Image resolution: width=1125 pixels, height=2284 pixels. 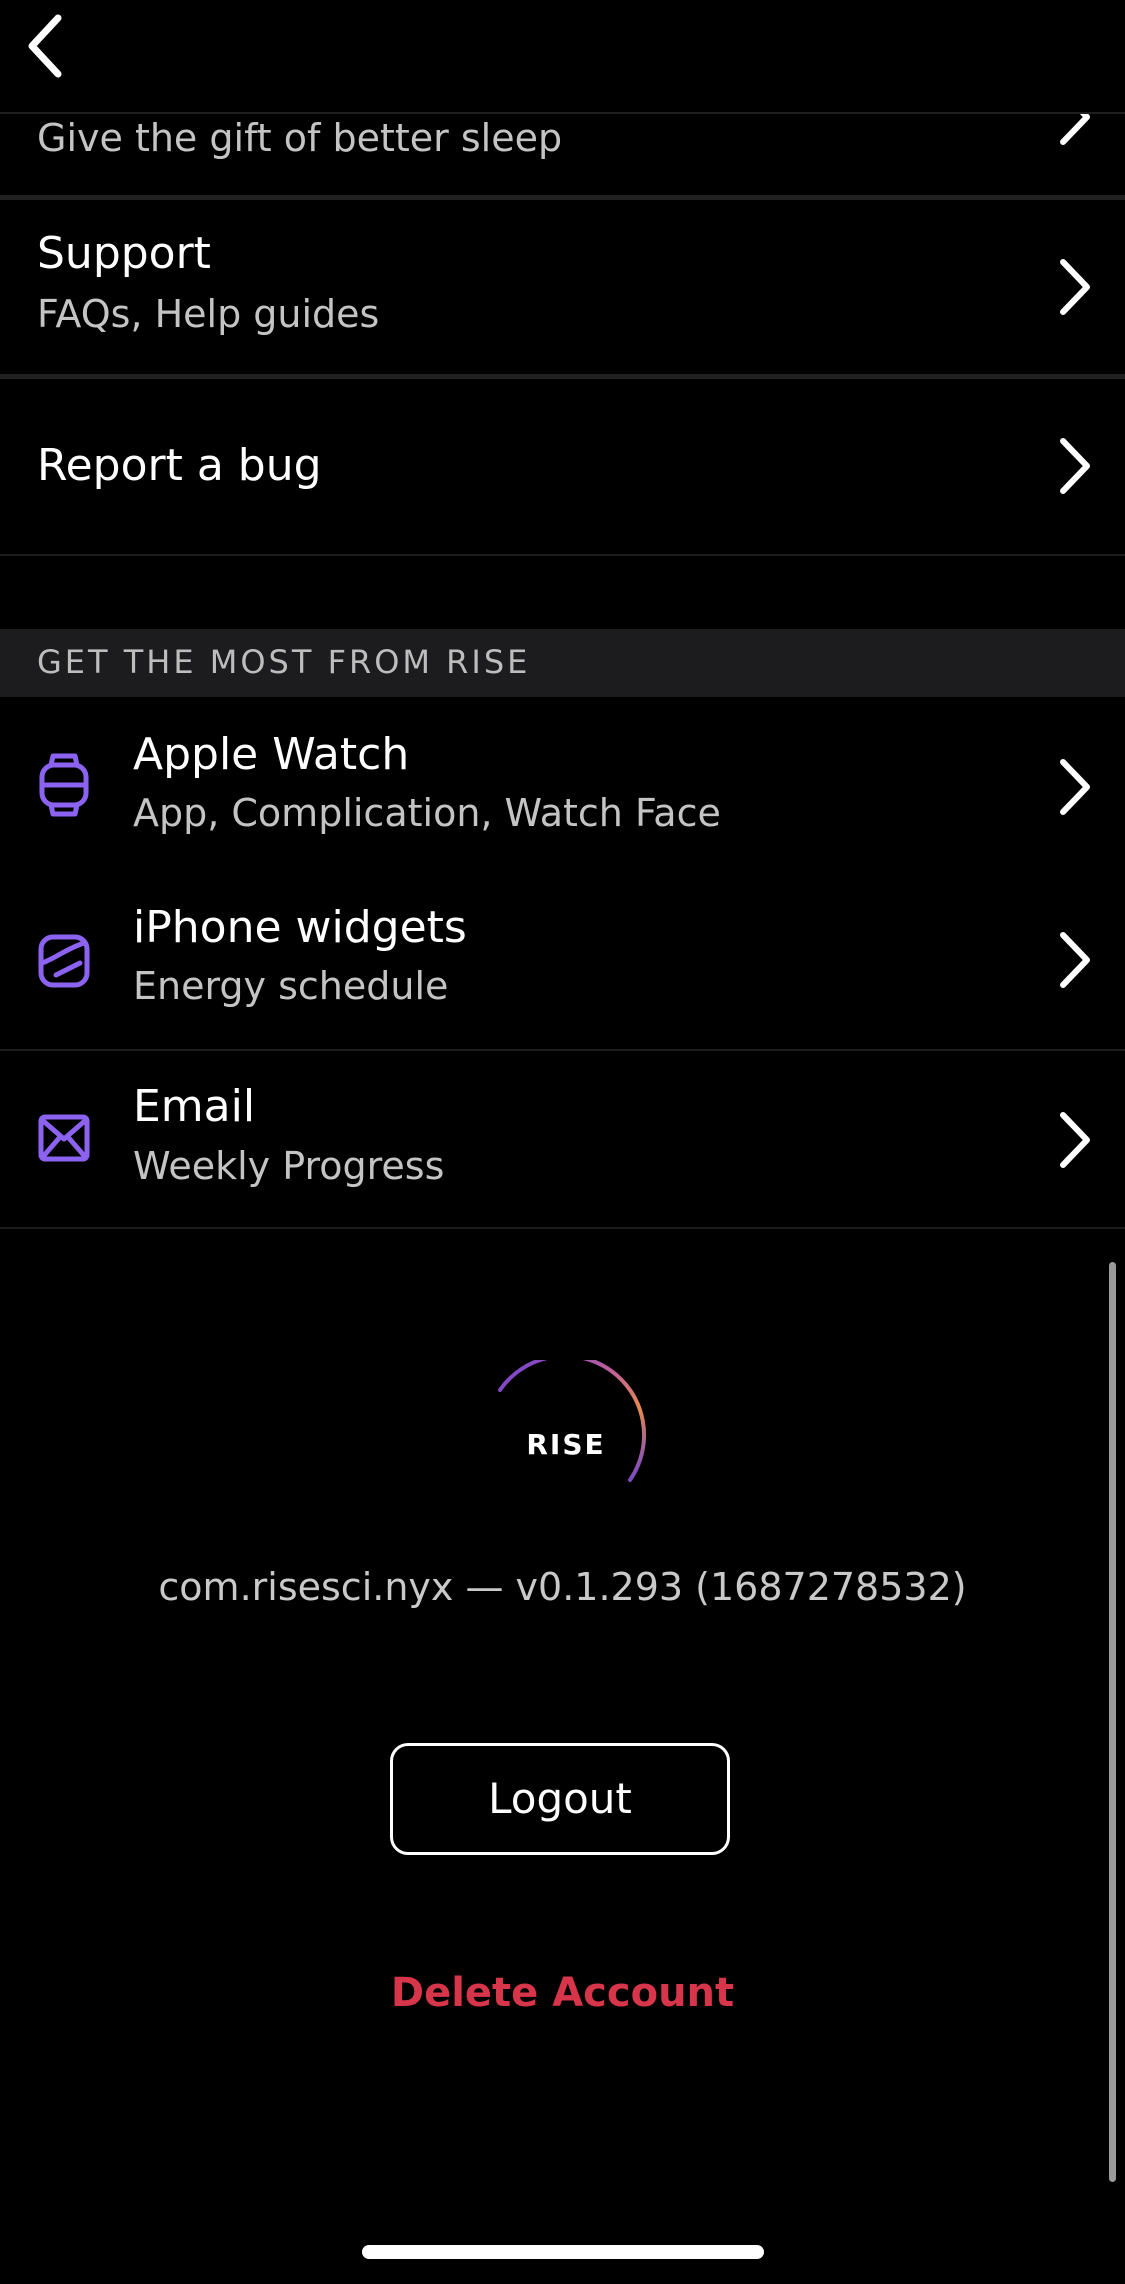 What do you see at coordinates (271, 754) in the screenshot?
I see `apple-watch-row-title: Apple Watch` at bounding box center [271, 754].